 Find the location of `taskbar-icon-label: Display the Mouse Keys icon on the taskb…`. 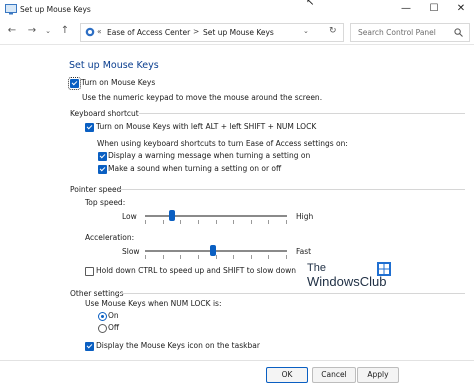

taskbar-icon-label: Display the Mouse Keys icon on the taskb… is located at coordinates (178, 345).